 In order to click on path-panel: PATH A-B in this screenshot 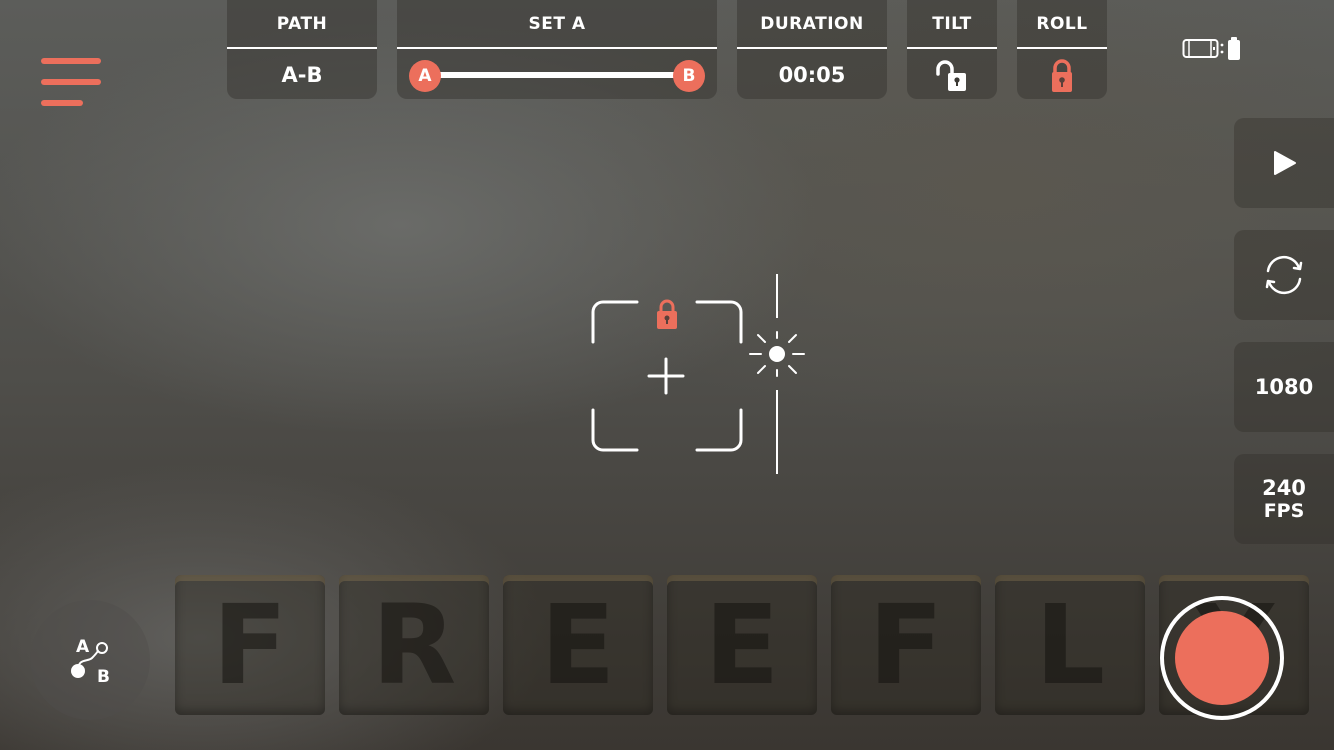, I will do `click(302, 49)`.